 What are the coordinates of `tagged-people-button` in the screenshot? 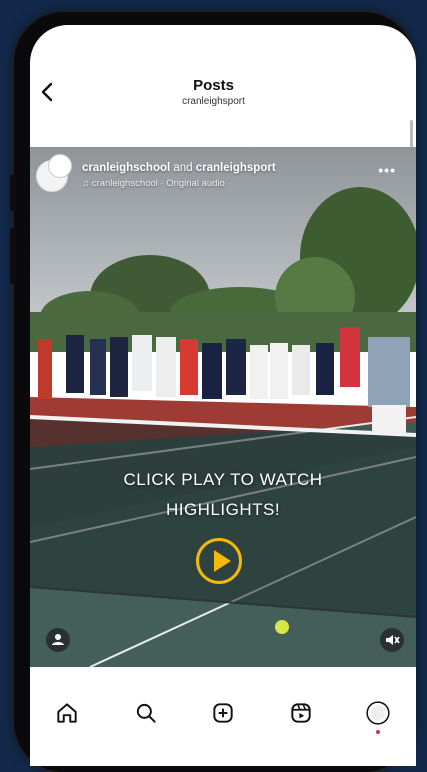 It's located at (58, 640).